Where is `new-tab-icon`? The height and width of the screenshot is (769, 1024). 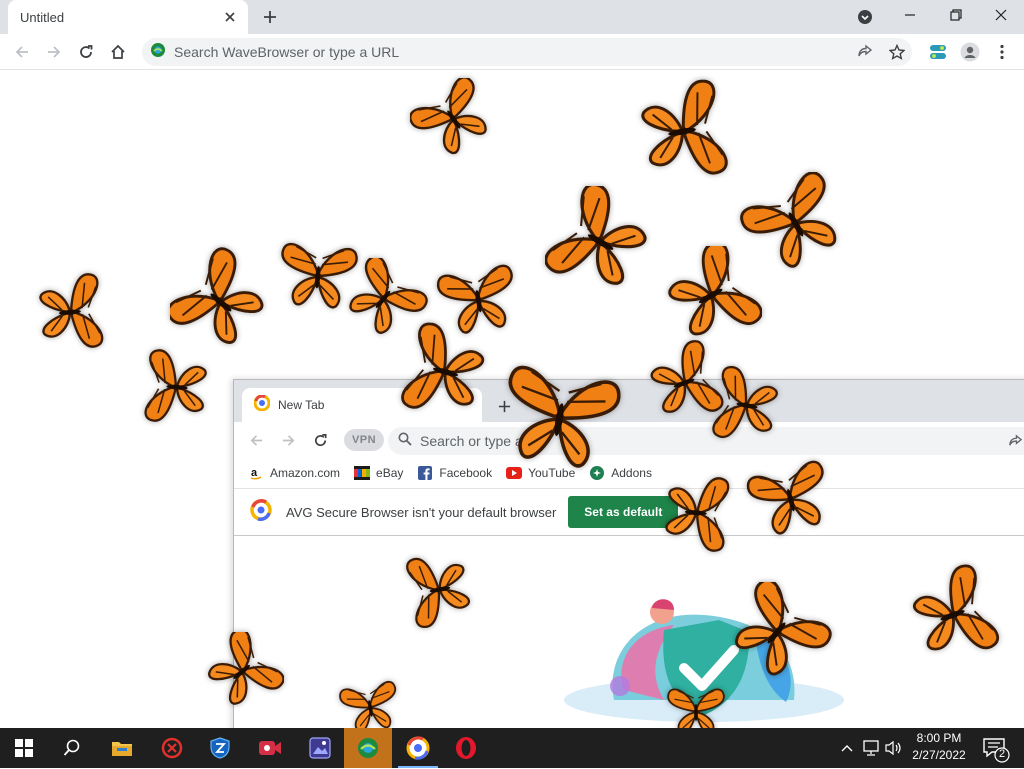
new-tab-icon is located at coordinates (270, 17).